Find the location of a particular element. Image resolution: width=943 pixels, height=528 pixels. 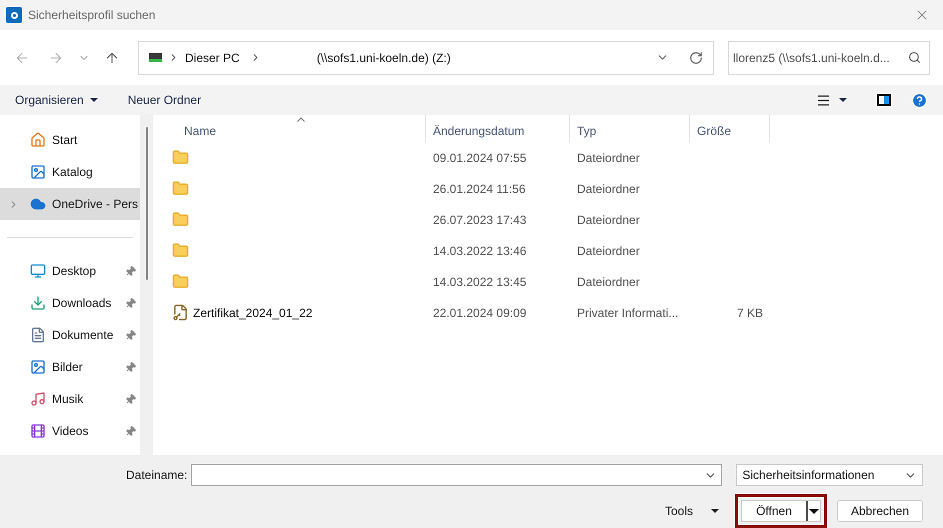

date-cell-text: 26.07.2023 17:43 is located at coordinates (480, 220).